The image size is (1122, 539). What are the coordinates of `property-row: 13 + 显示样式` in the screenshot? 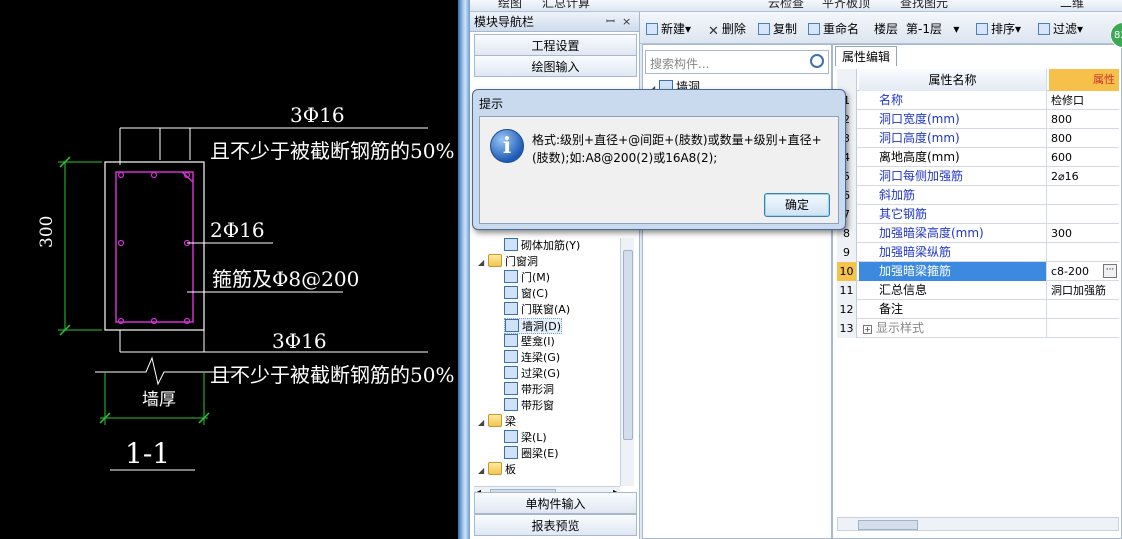 It's located at (978, 328).